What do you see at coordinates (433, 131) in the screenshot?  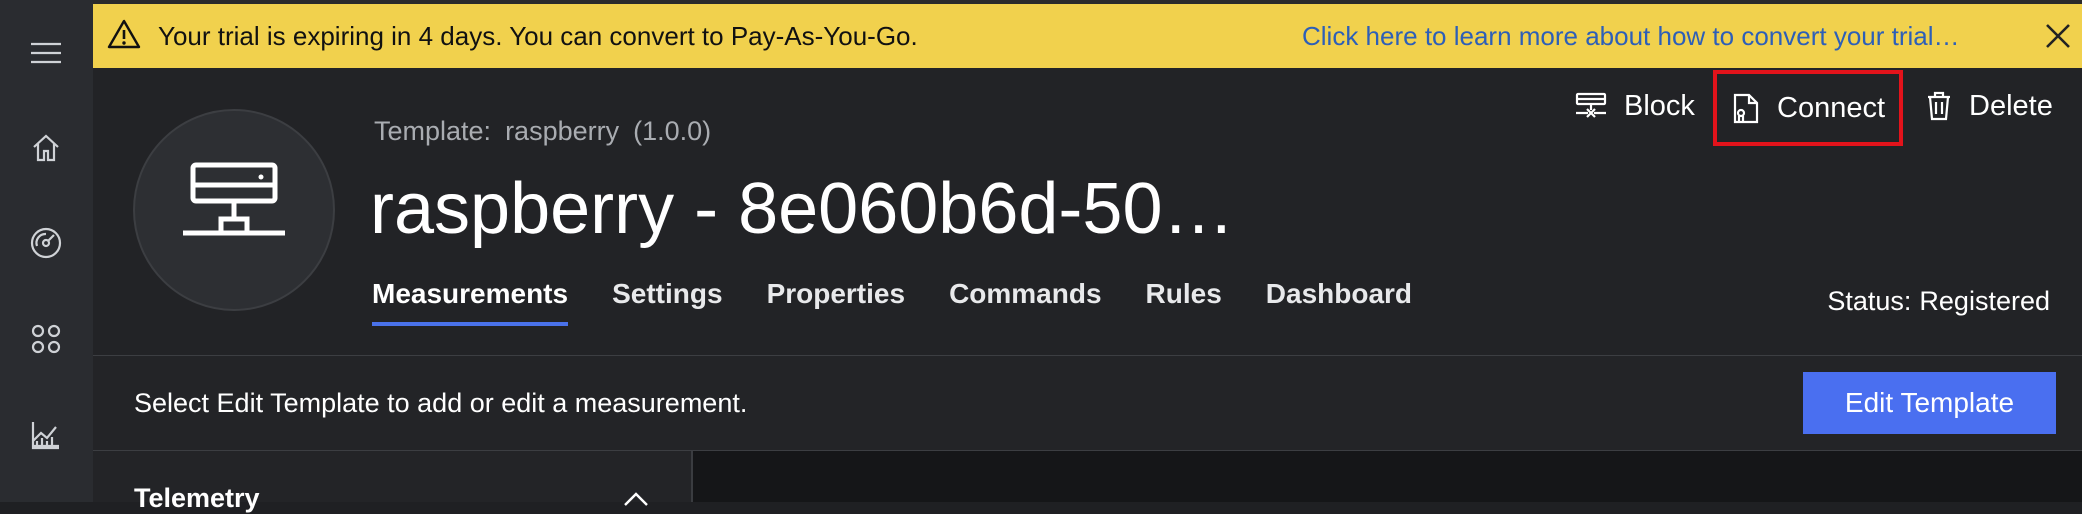 I see `template-label: Template:` at bounding box center [433, 131].